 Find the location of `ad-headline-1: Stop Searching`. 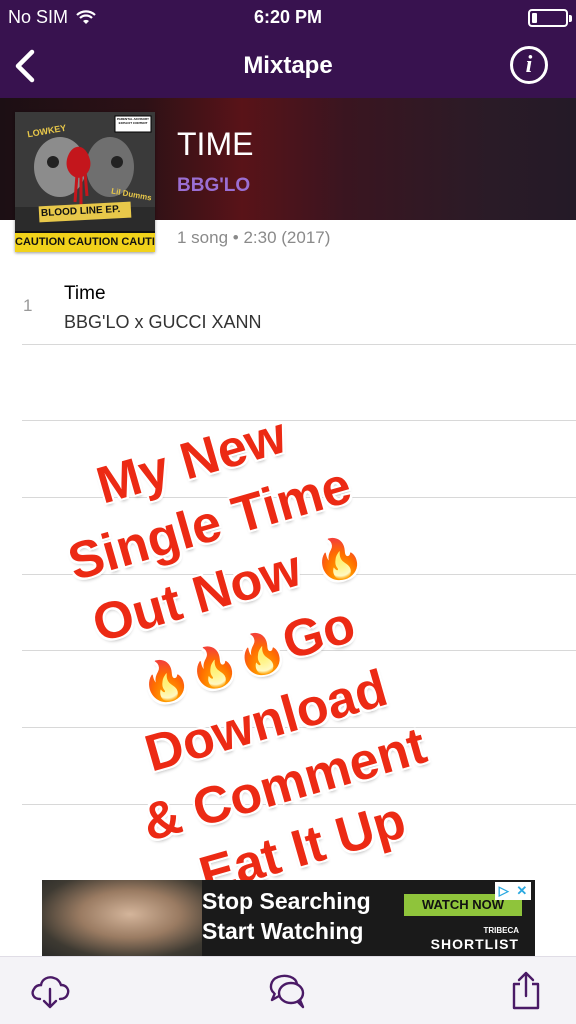

ad-headline-1: Stop Searching is located at coordinates (286, 901).